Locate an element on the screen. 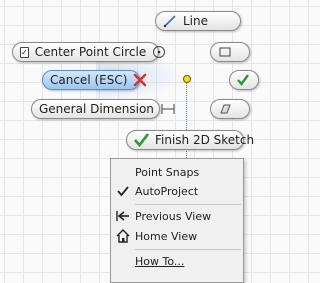 Image resolution: width=320 pixels, height=283 pixels. menu-item-previous-view: Previous View is located at coordinates (177, 216).